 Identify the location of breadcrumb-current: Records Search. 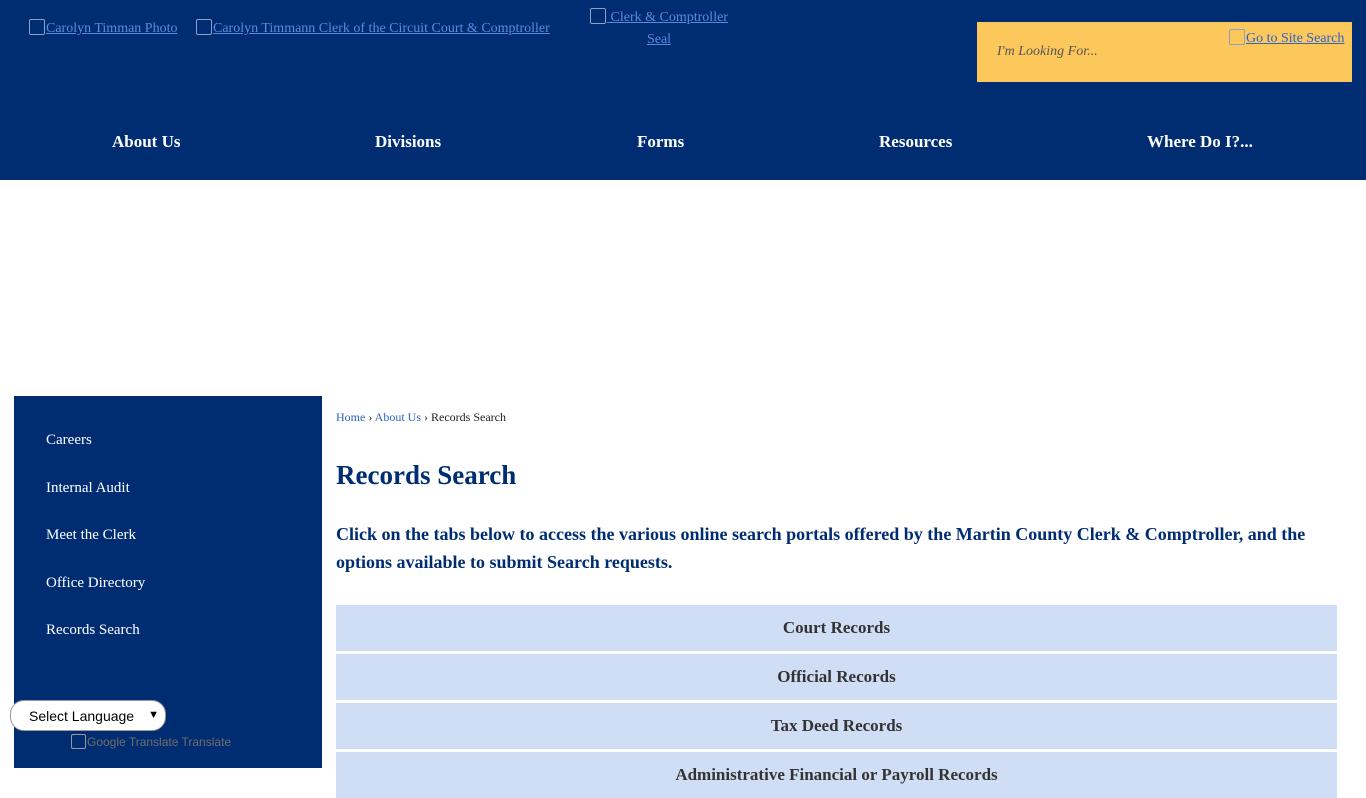
(468, 417).